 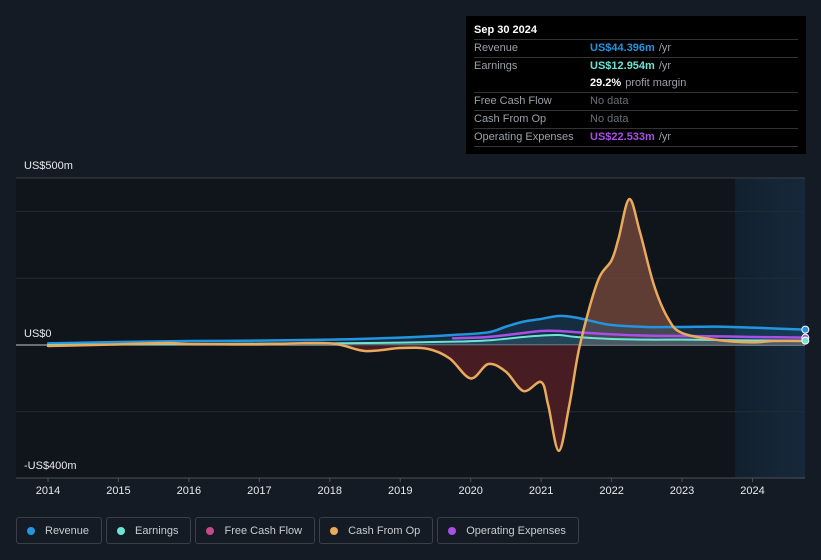 What do you see at coordinates (524, 137) in the screenshot?
I see `tooltip-label: Operating Expenses` at bounding box center [524, 137].